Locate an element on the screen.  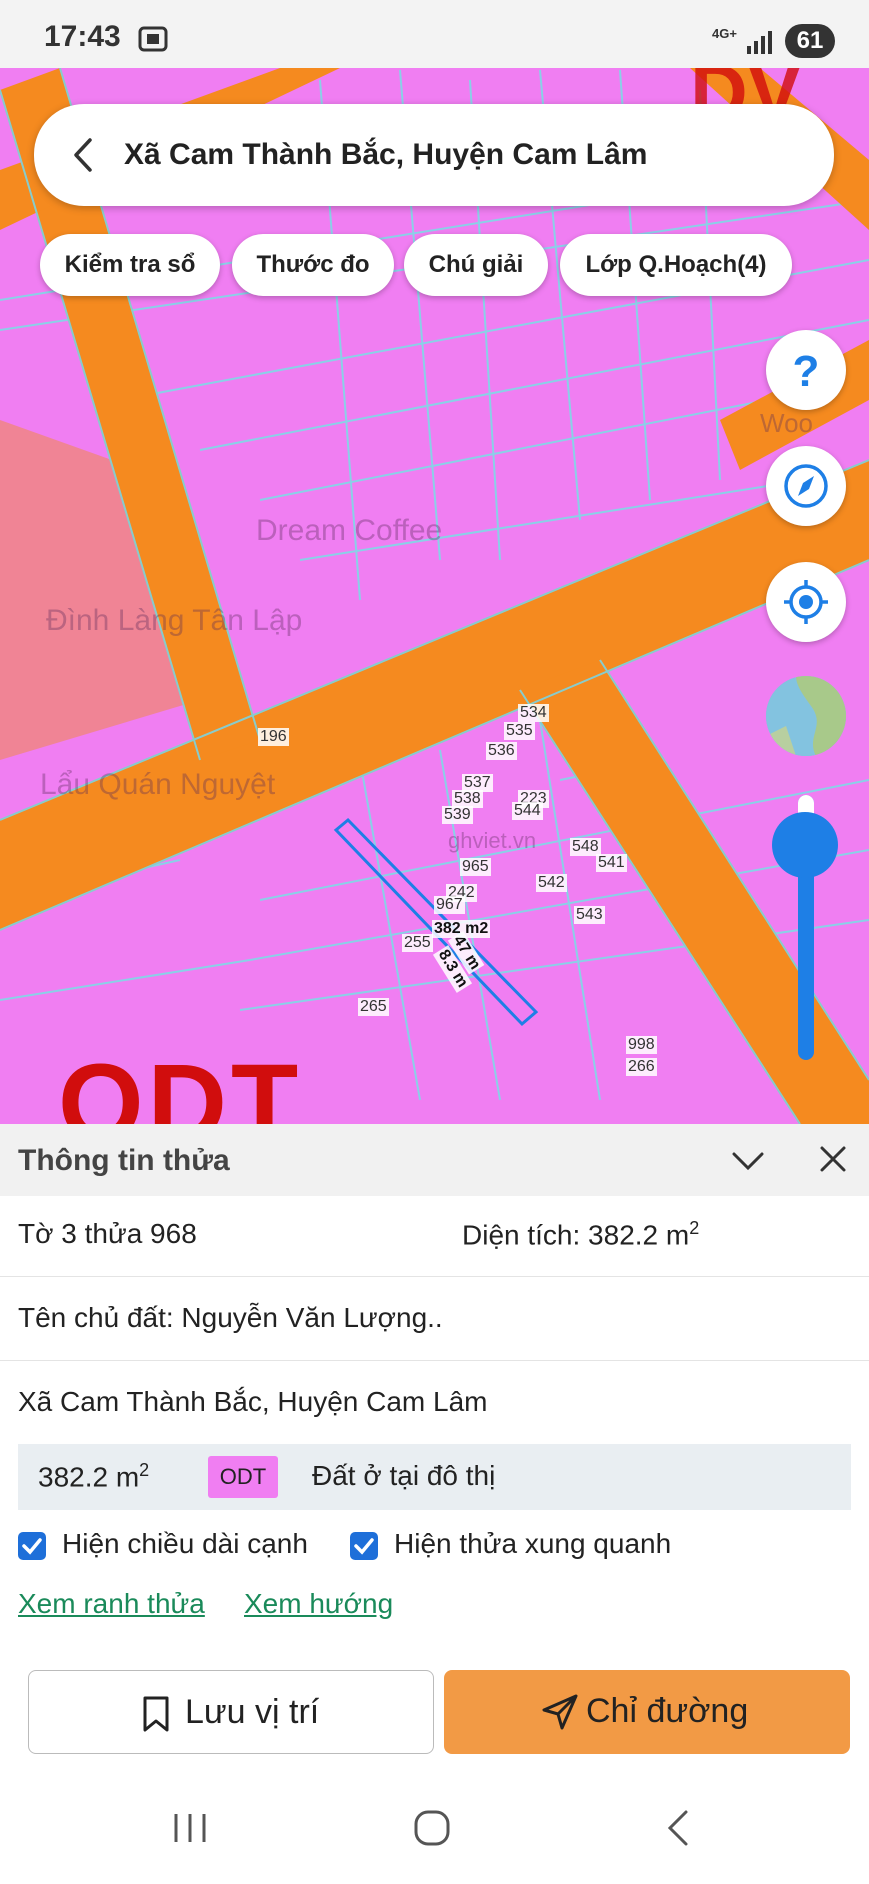
parcel-address: Xã Cam Thành Bắc, Huyện Cam Lâm is located at coordinates (253, 1401).